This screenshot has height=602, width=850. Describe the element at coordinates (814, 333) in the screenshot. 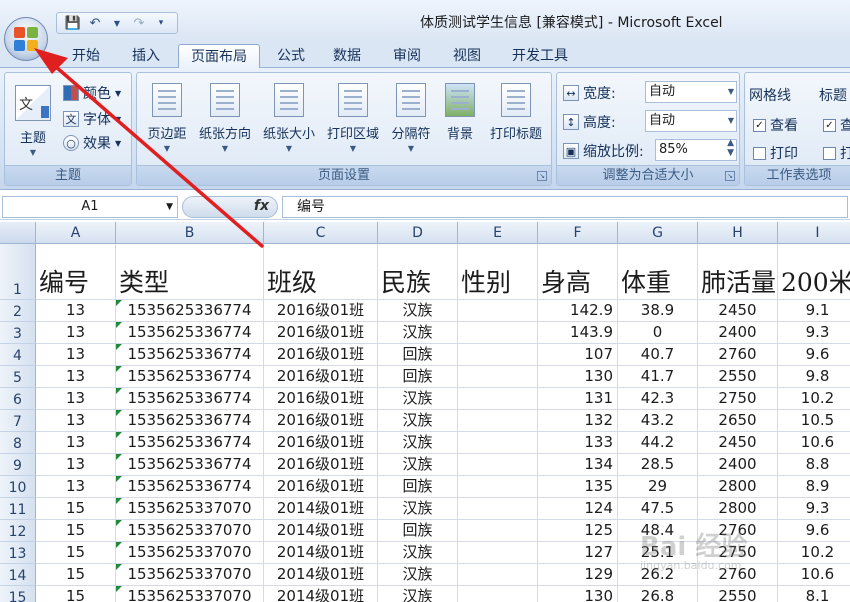

I see `table-cell: 9.3` at that location.